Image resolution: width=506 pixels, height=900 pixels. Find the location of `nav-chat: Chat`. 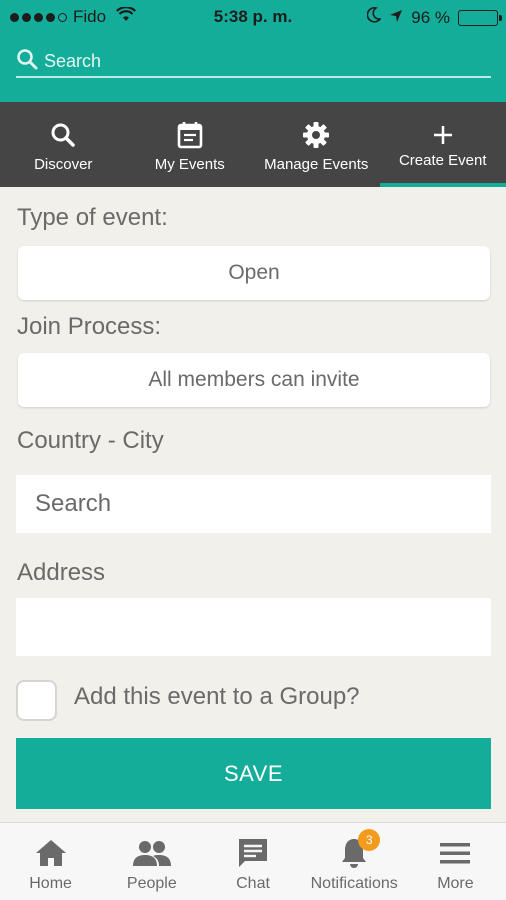

nav-chat: Chat is located at coordinates (252, 861).